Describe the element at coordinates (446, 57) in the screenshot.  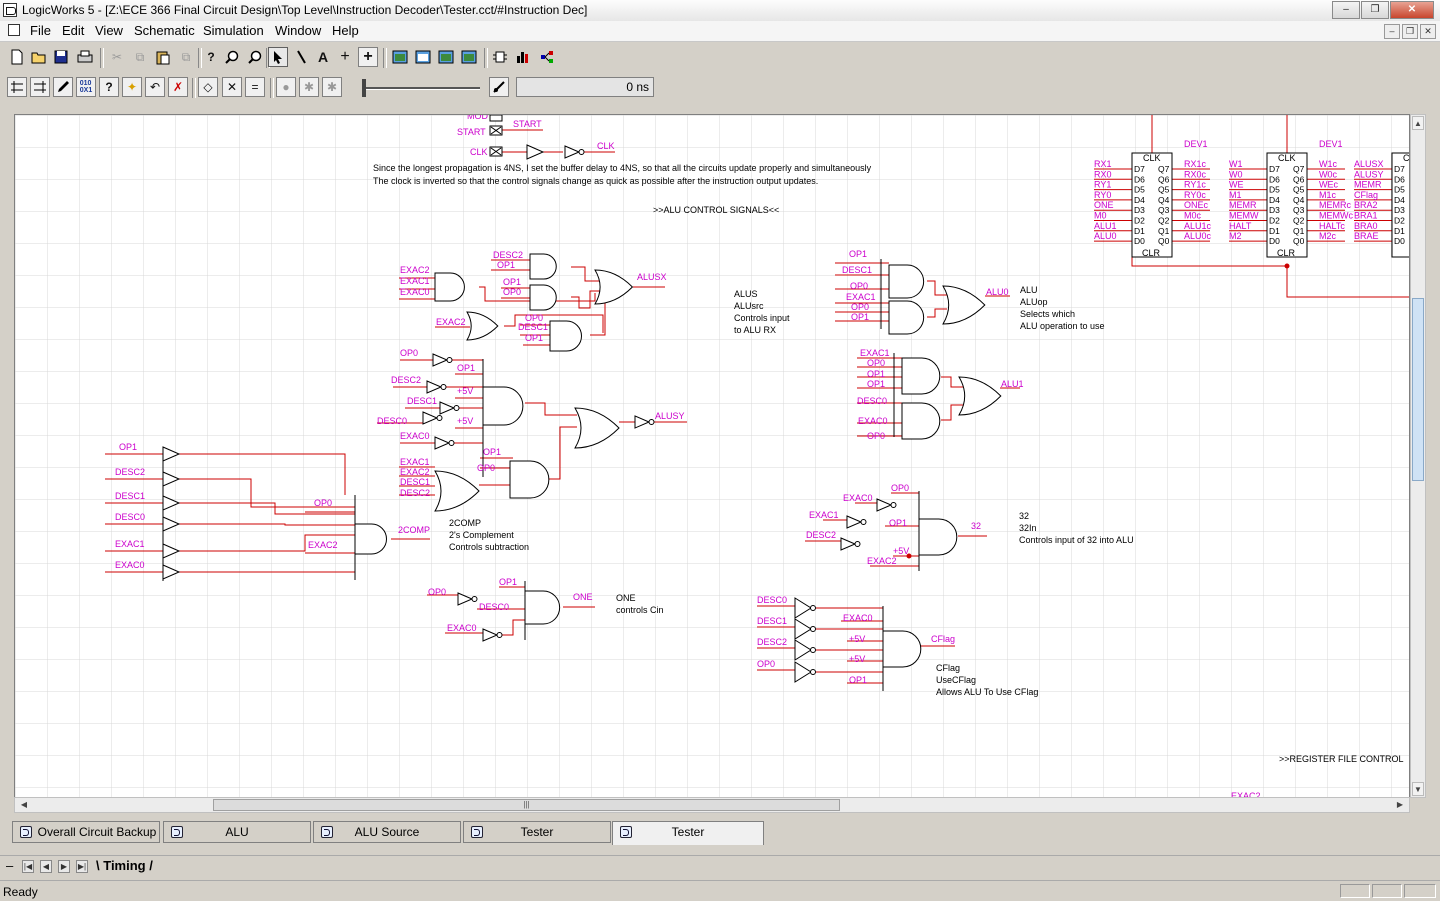
I see `window3-icon` at that location.